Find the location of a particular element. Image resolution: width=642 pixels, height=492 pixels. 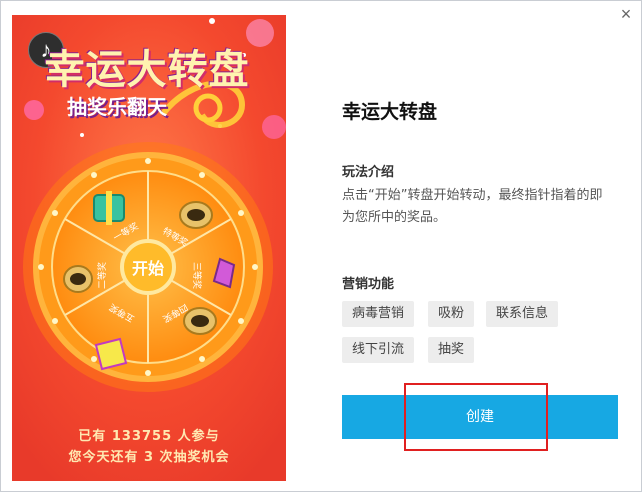

remaining-chances: 您今天还有 3 次抽奖机会 is located at coordinates (149, 457).